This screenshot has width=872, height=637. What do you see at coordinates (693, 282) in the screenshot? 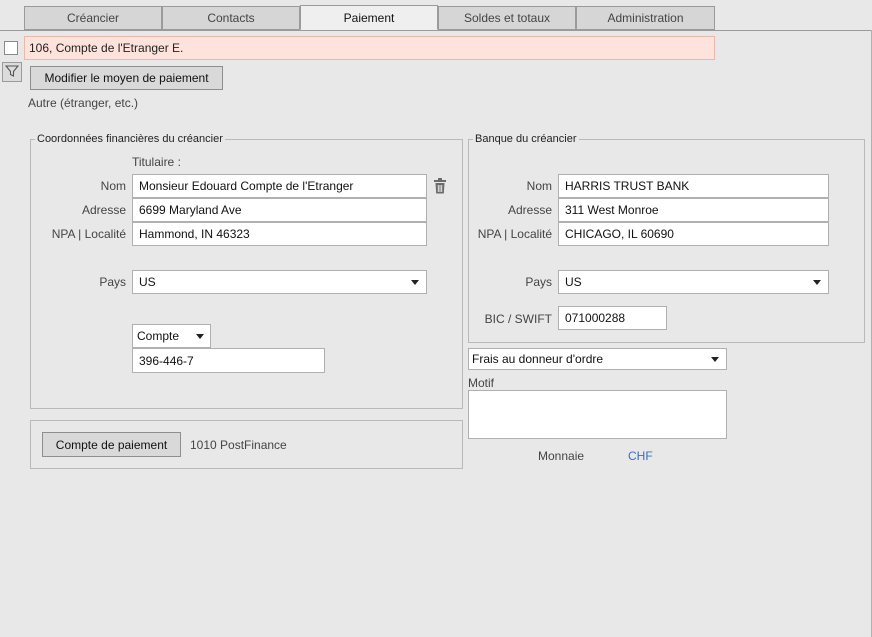
I see `bank-country-select: US` at bounding box center [693, 282].